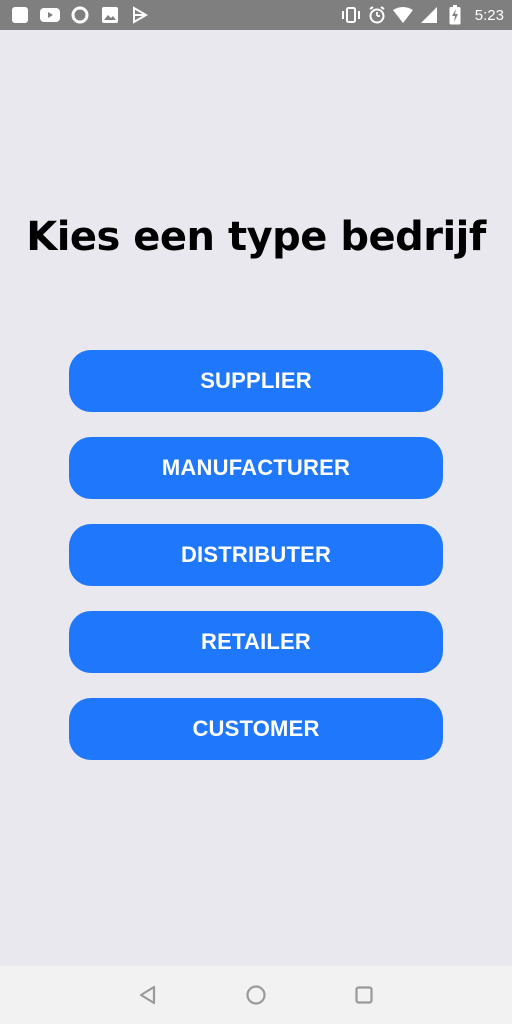  What do you see at coordinates (110, 15) in the screenshot?
I see `image-icon` at bounding box center [110, 15].